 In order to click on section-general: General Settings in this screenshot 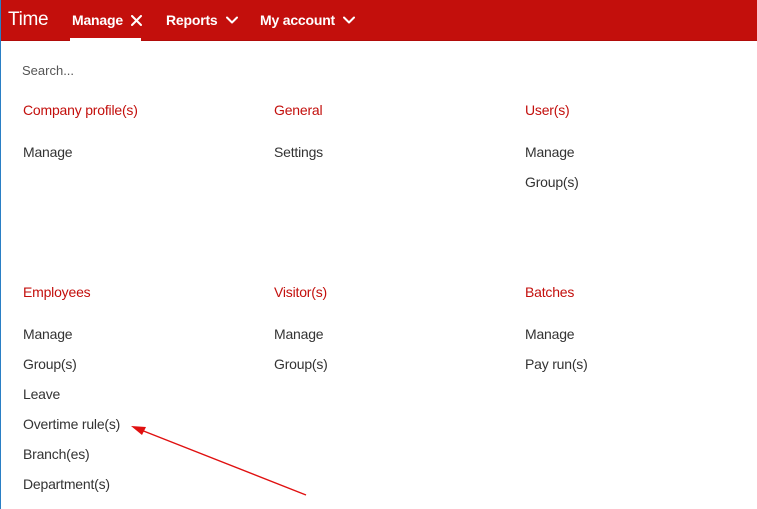, I will do `click(389, 137)`.